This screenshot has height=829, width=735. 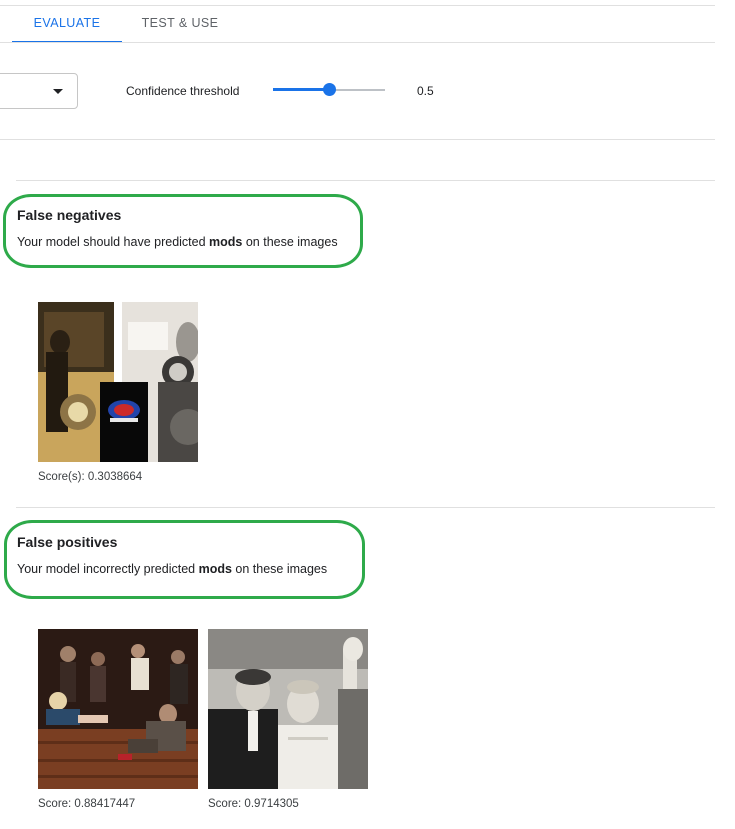 What do you see at coordinates (357, 42) in the screenshot?
I see `tabs-divider` at bounding box center [357, 42].